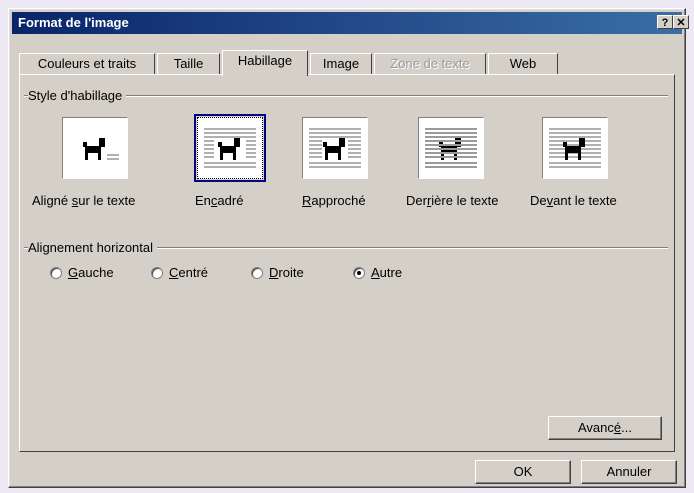 Image resolution: width=694 pixels, height=493 pixels. I want to click on tab-habillage: Habillage, so click(265, 63).